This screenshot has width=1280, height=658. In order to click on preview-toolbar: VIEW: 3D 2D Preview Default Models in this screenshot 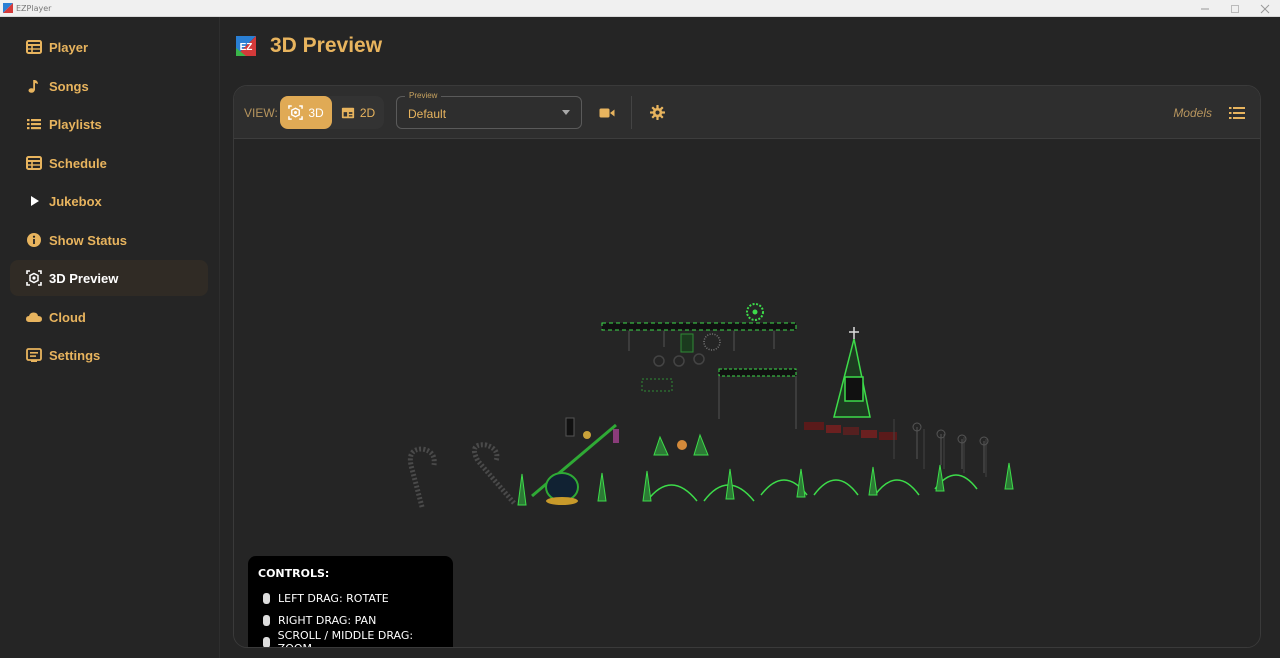, I will do `click(747, 112)`.